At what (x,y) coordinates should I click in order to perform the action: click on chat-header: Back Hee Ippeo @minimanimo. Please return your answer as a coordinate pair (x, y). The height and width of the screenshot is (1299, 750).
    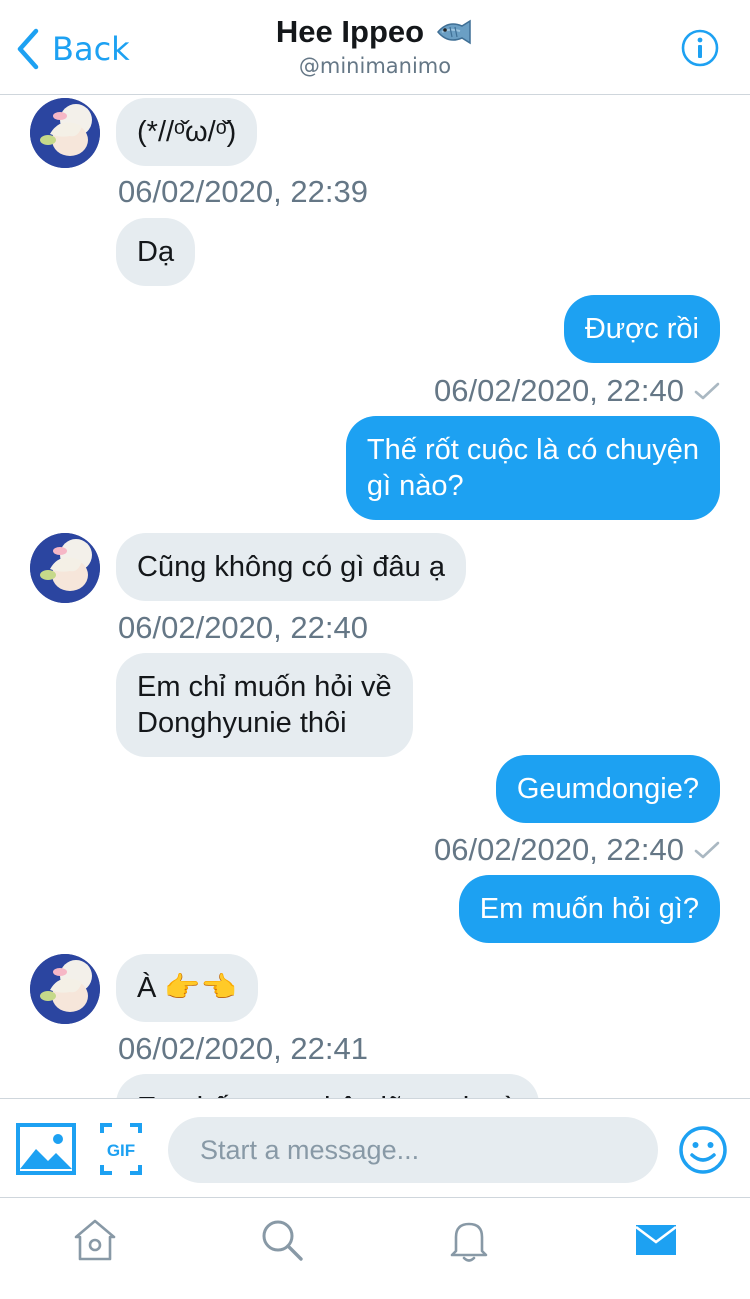
    Looking at the image, I should click on (375, 47).